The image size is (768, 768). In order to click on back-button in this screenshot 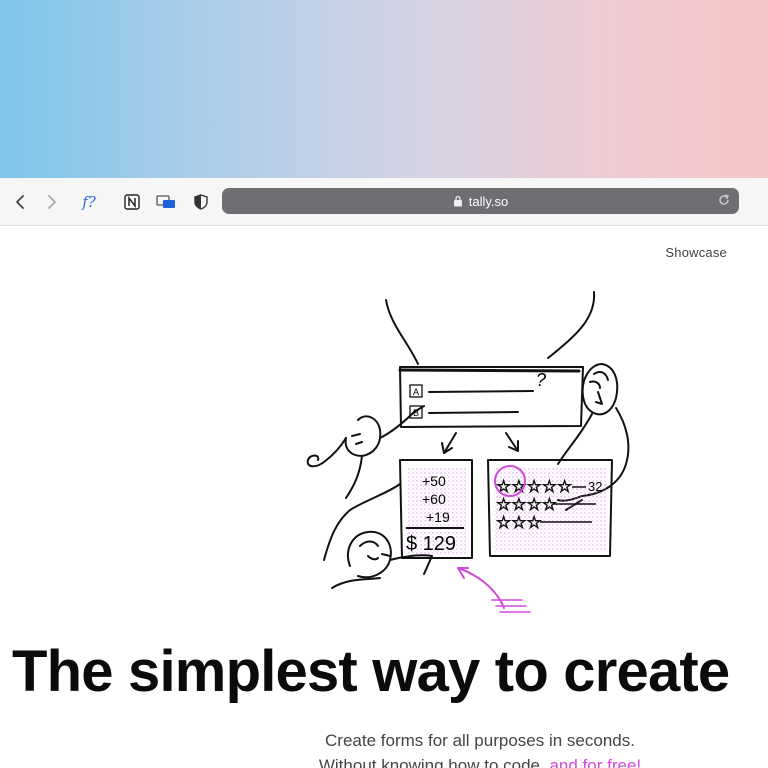, I will do `click(20, 202)`.